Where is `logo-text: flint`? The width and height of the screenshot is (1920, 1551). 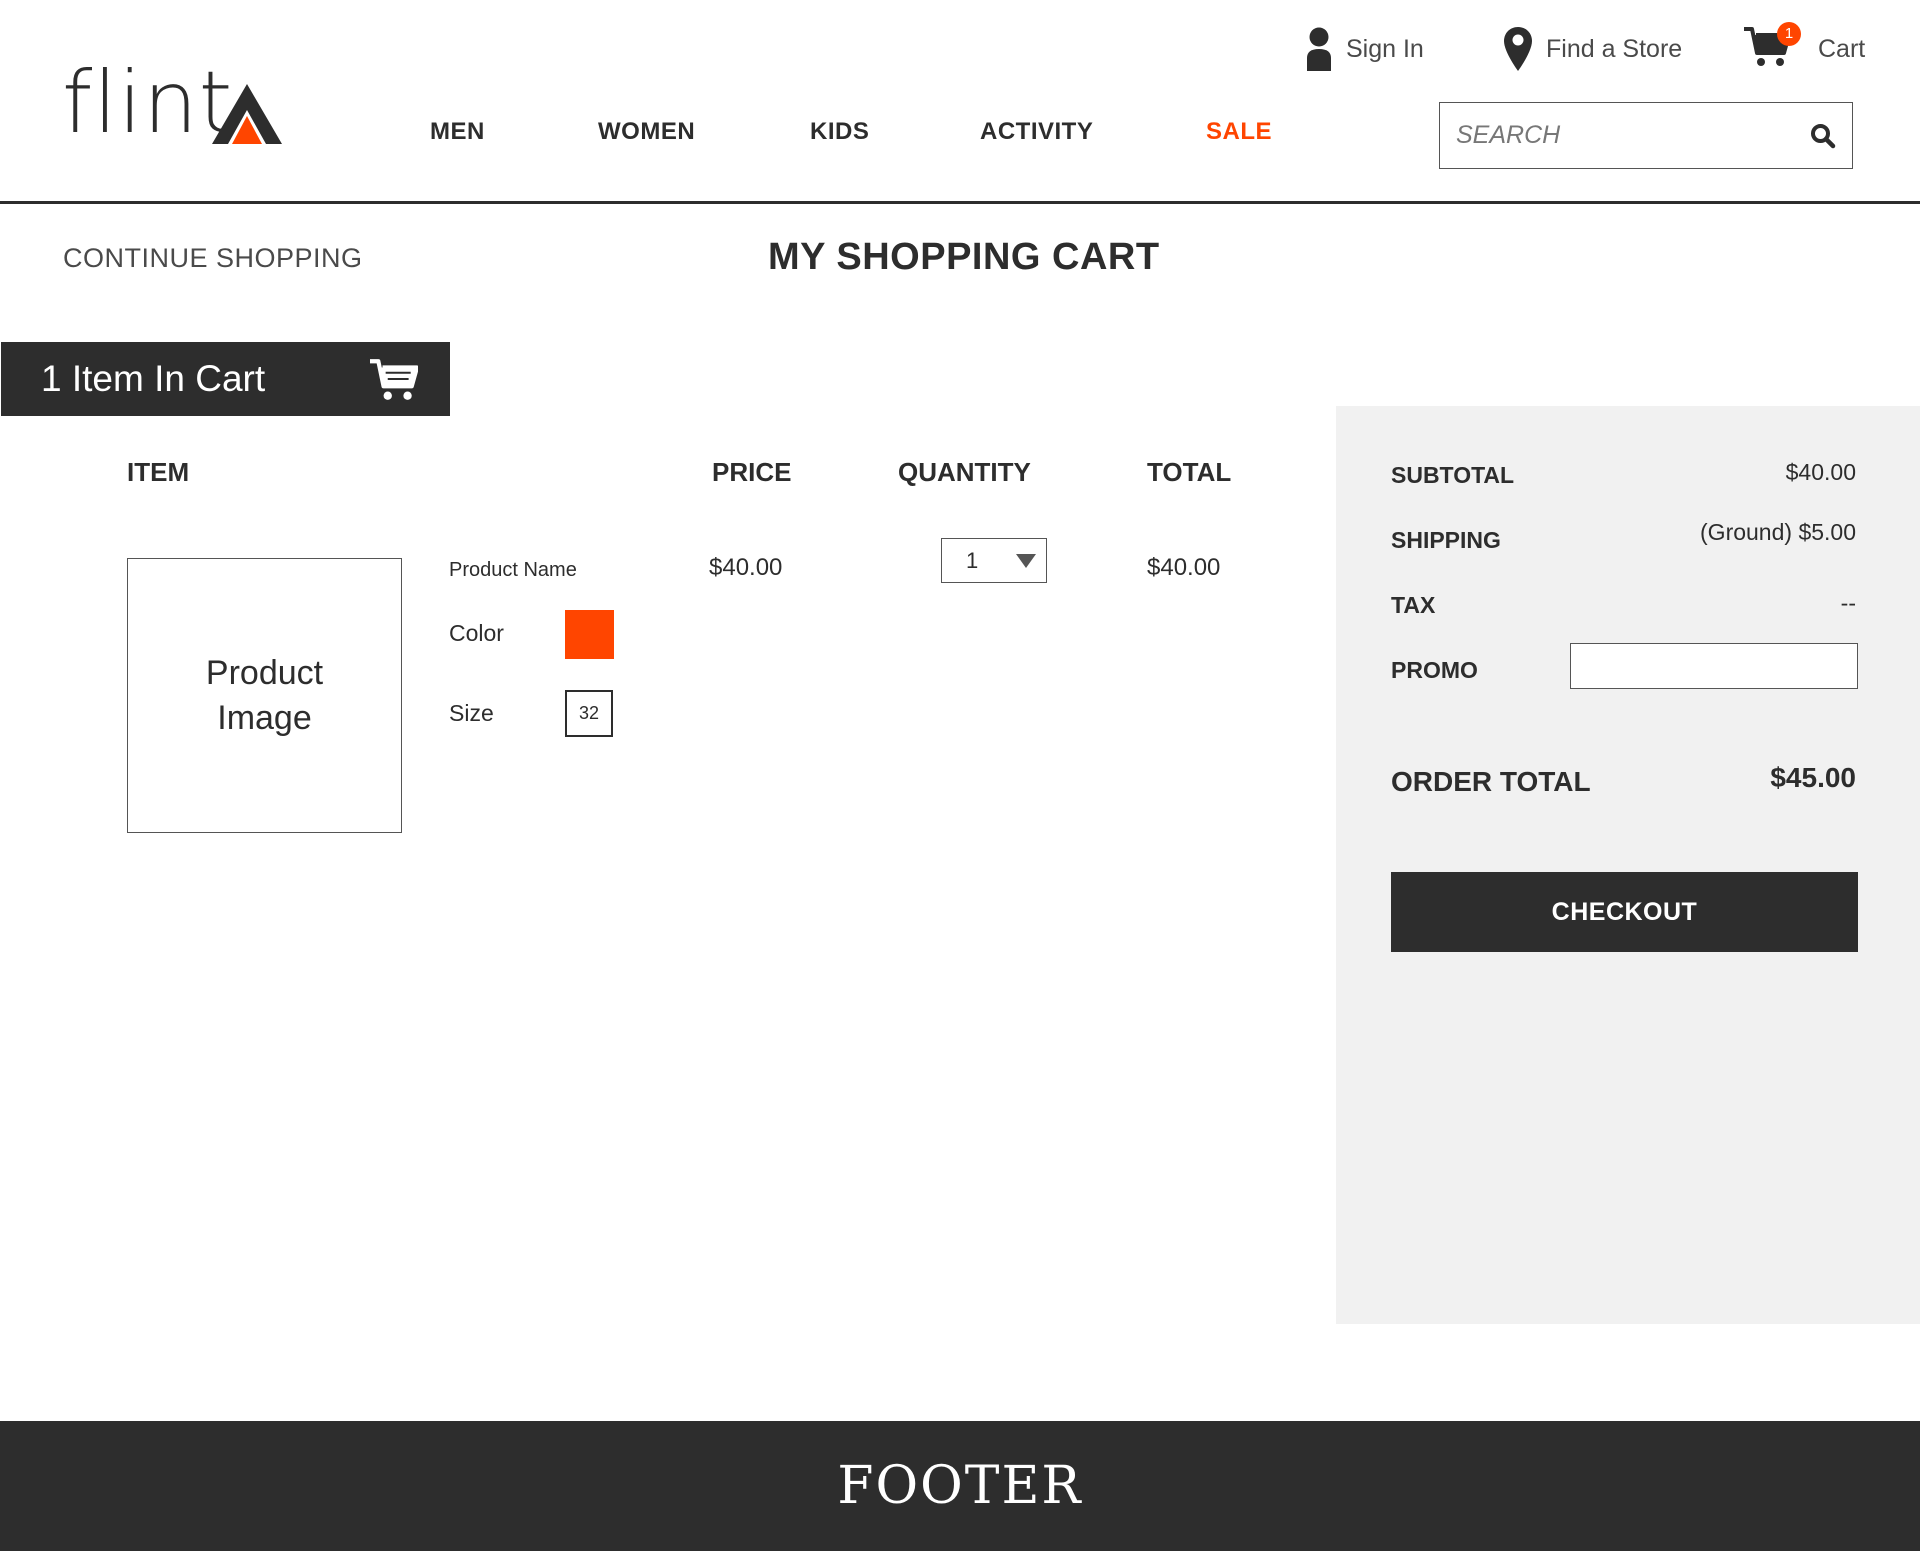
logo-text: flint is located at coordinates (147, 103).